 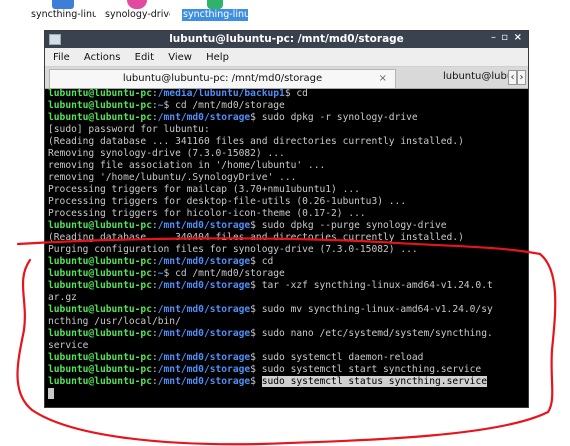 I want to click on desktop-icon-syncthing-archive: syncthing-linux-amd64-v1.24.0, so click(x=63, y=10).